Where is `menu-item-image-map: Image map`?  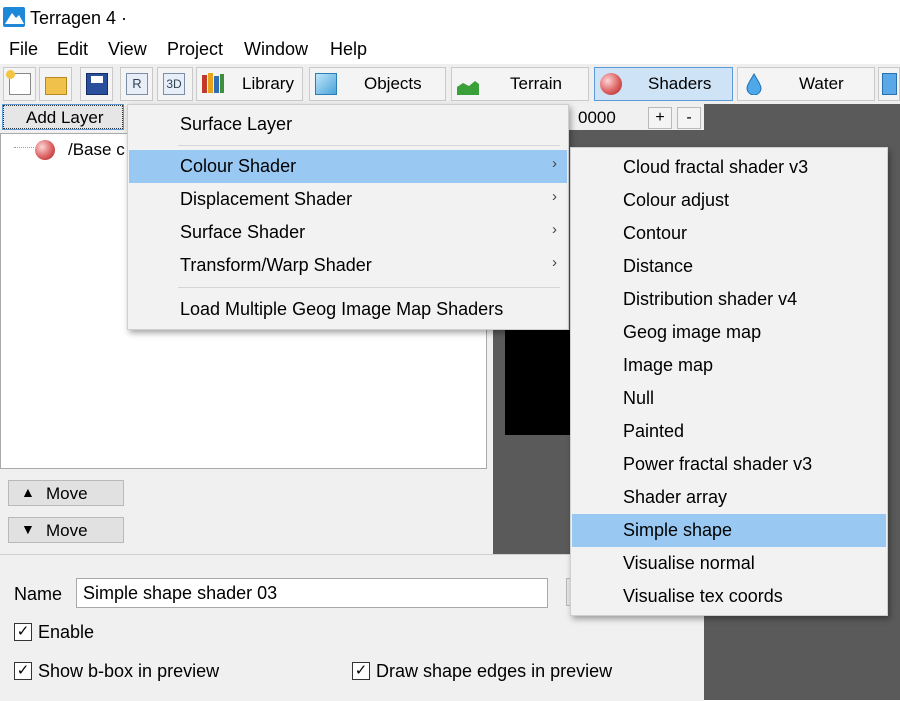 menu-item-image-map: Image map is located at coordinates (729, 365).